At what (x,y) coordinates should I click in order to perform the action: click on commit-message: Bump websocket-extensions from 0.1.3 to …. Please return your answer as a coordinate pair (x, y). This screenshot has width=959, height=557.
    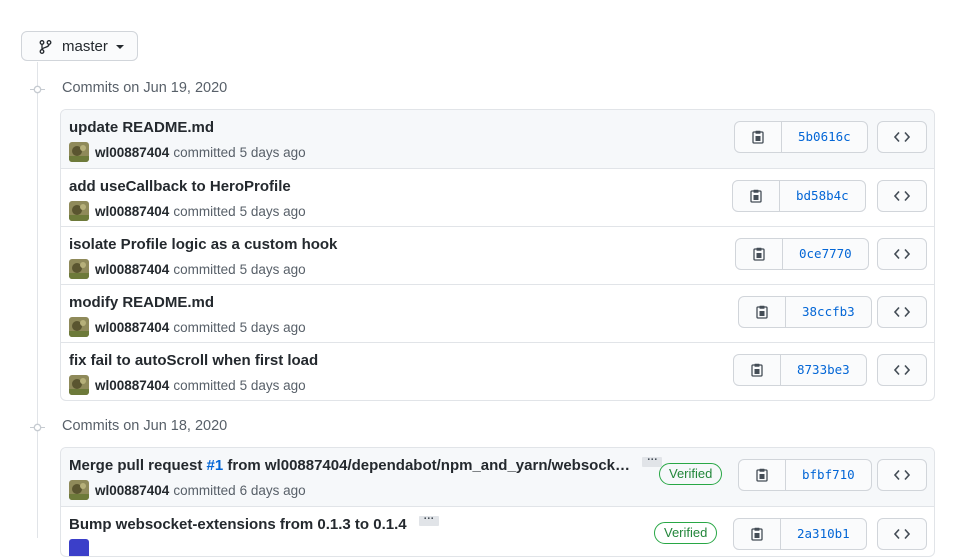
    Looking at the image, I should click on (238, 524).